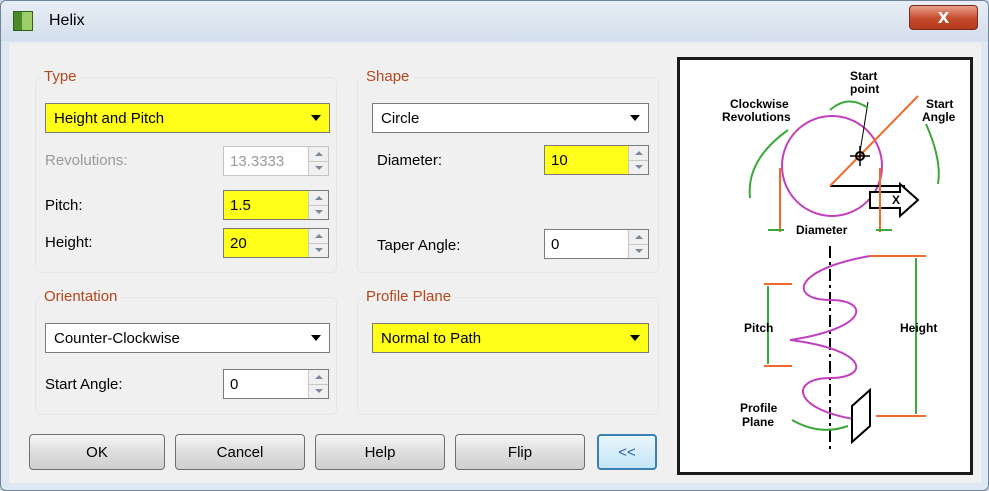 This screenshot has height=491, width=989. Describe the element at coordinates (419, 245) in the screenshot. I see `taper-angle-label: Taper Angle:` at that location.